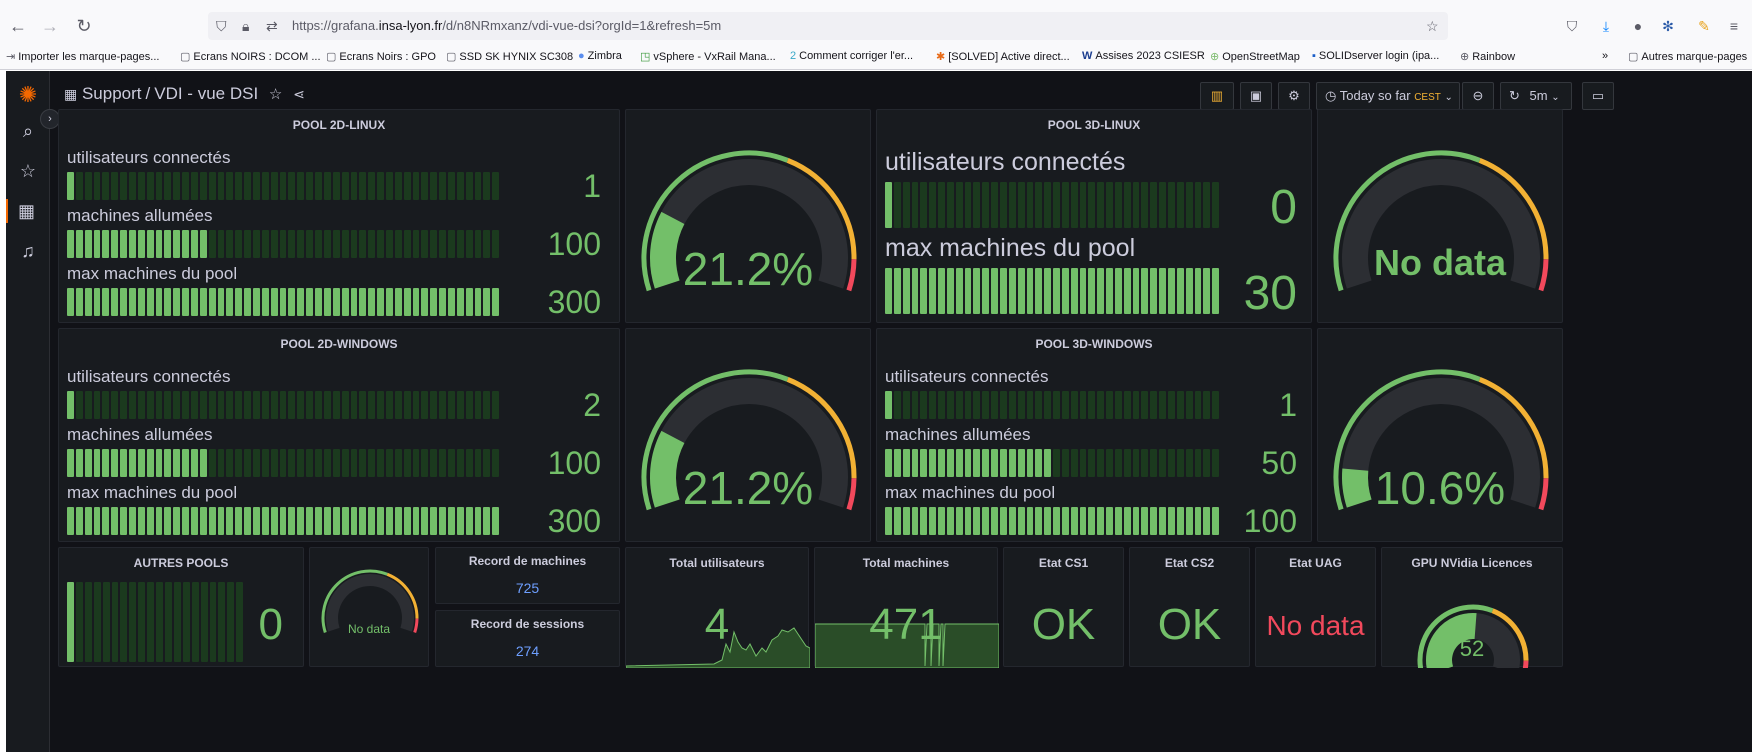 The width and height of the screenshot is (1752, 752). Describe the element at coordinates (112, 93) in the screenshot. I see `folder-link: Support` at that location.